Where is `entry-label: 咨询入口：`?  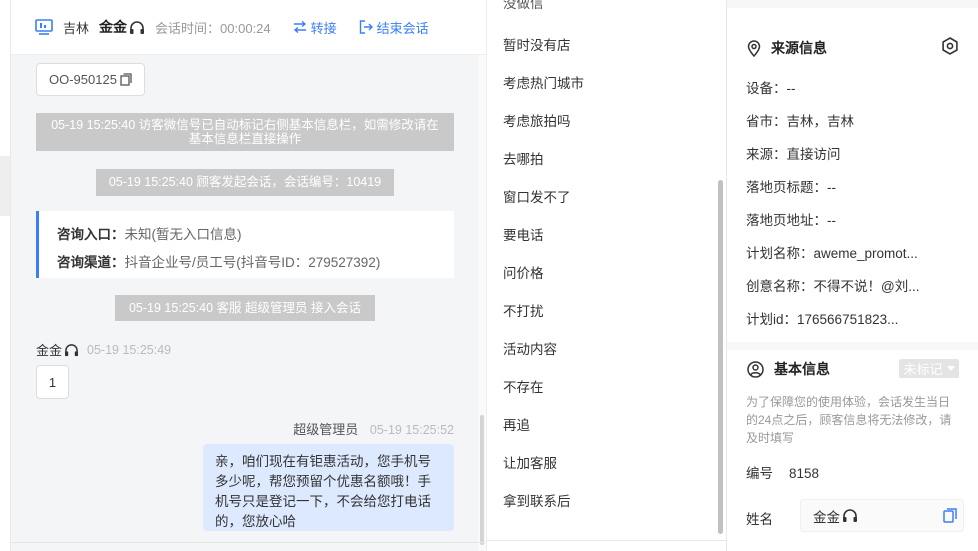 entry-label: 咨询入口： is located at coordinates (91, 234).